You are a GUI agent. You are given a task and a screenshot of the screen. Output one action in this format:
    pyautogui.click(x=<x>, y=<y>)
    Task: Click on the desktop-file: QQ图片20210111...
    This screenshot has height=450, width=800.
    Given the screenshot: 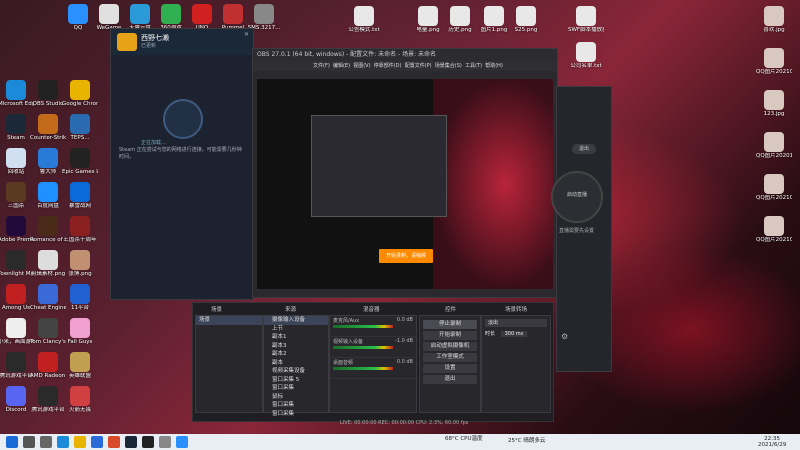 What is the action you would take?
    pyautogui.click(x=774, y=230)
    